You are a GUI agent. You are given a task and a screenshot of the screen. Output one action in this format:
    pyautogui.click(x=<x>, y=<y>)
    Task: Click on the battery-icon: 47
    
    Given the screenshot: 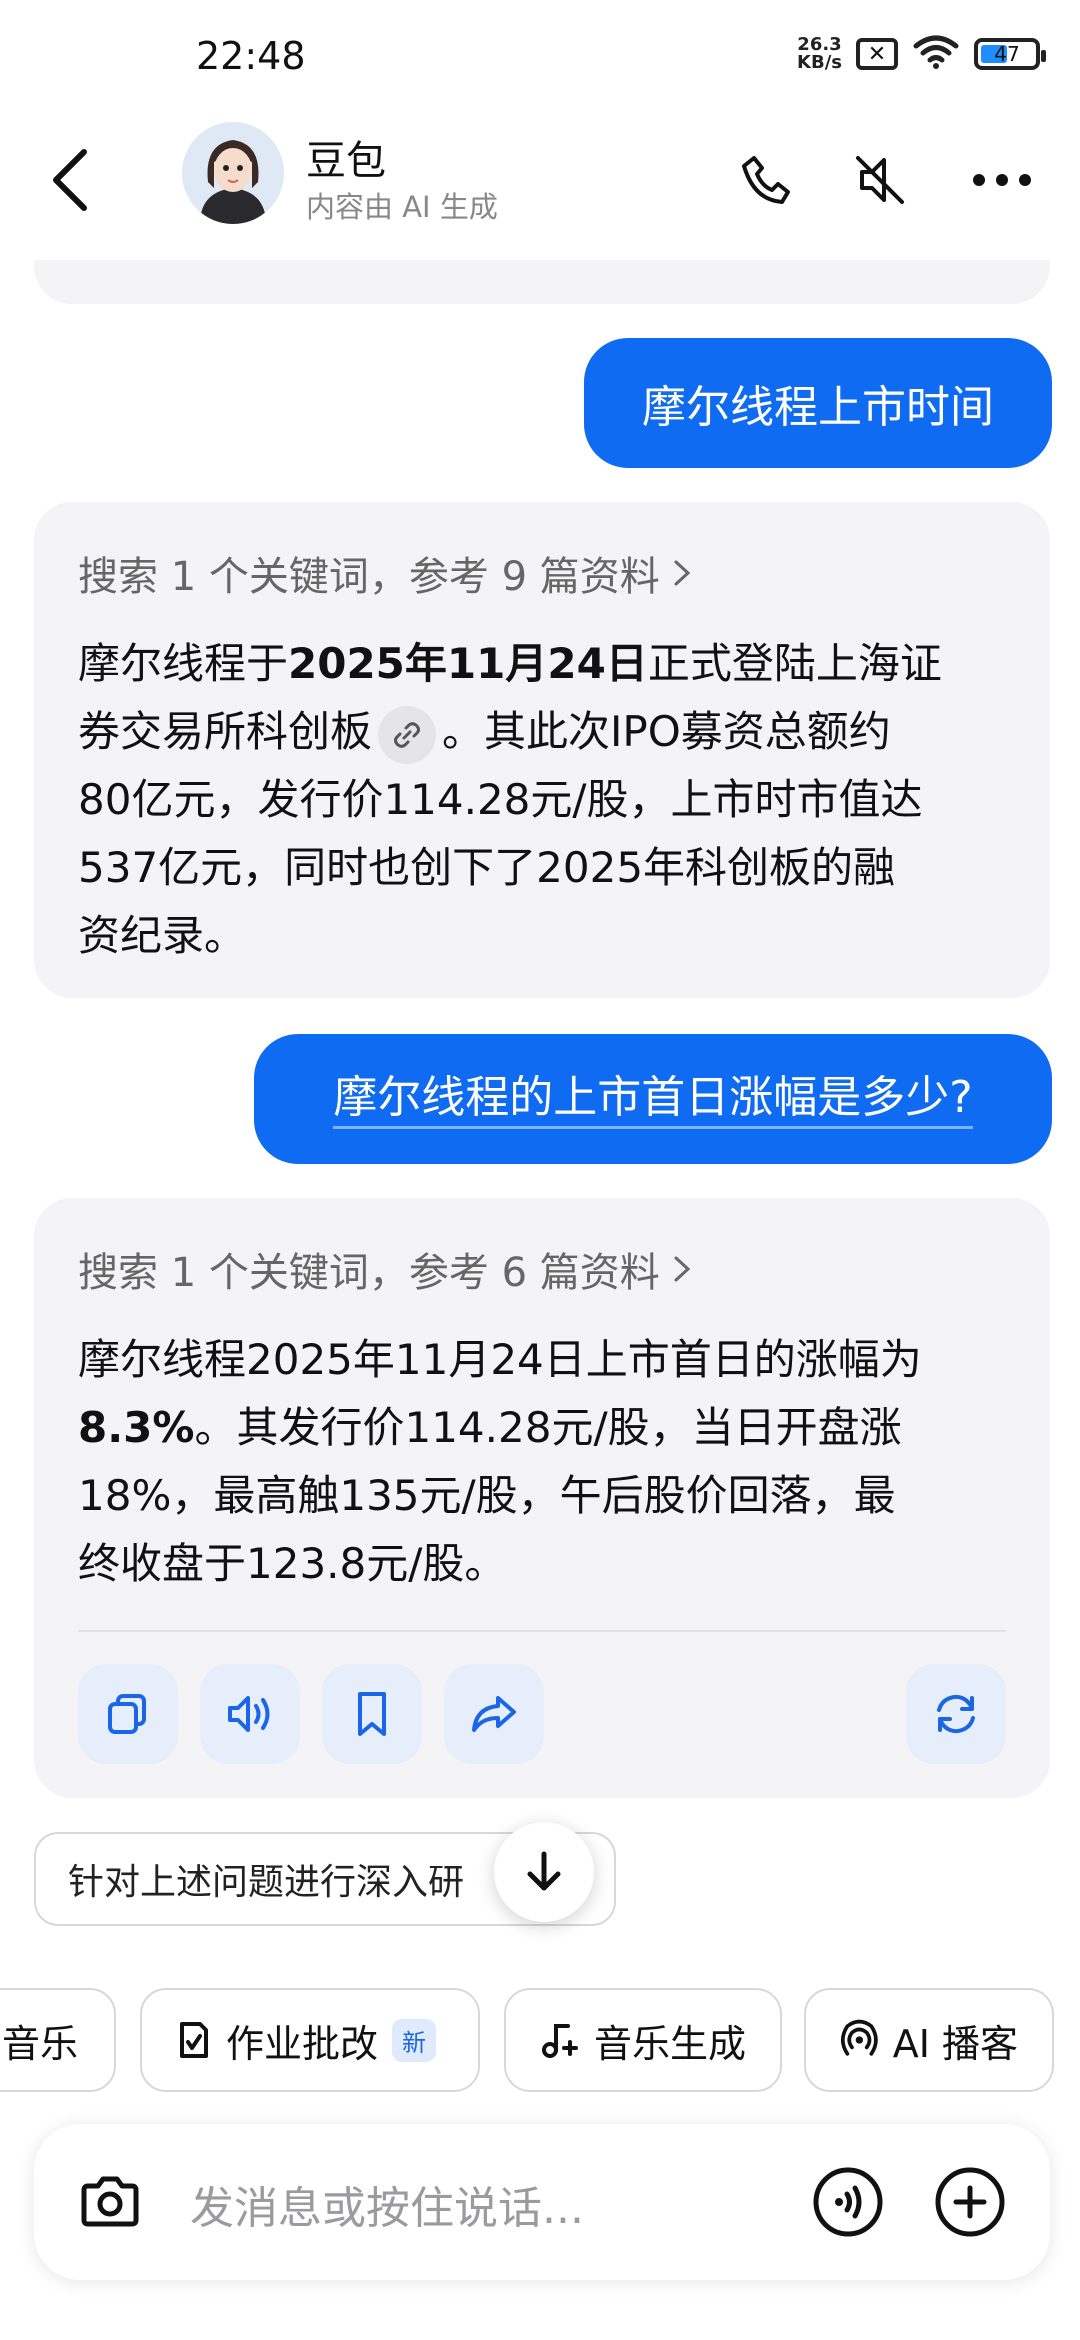 What is the action you would take?
    pyautogui.click(x=1010, y=54)
    